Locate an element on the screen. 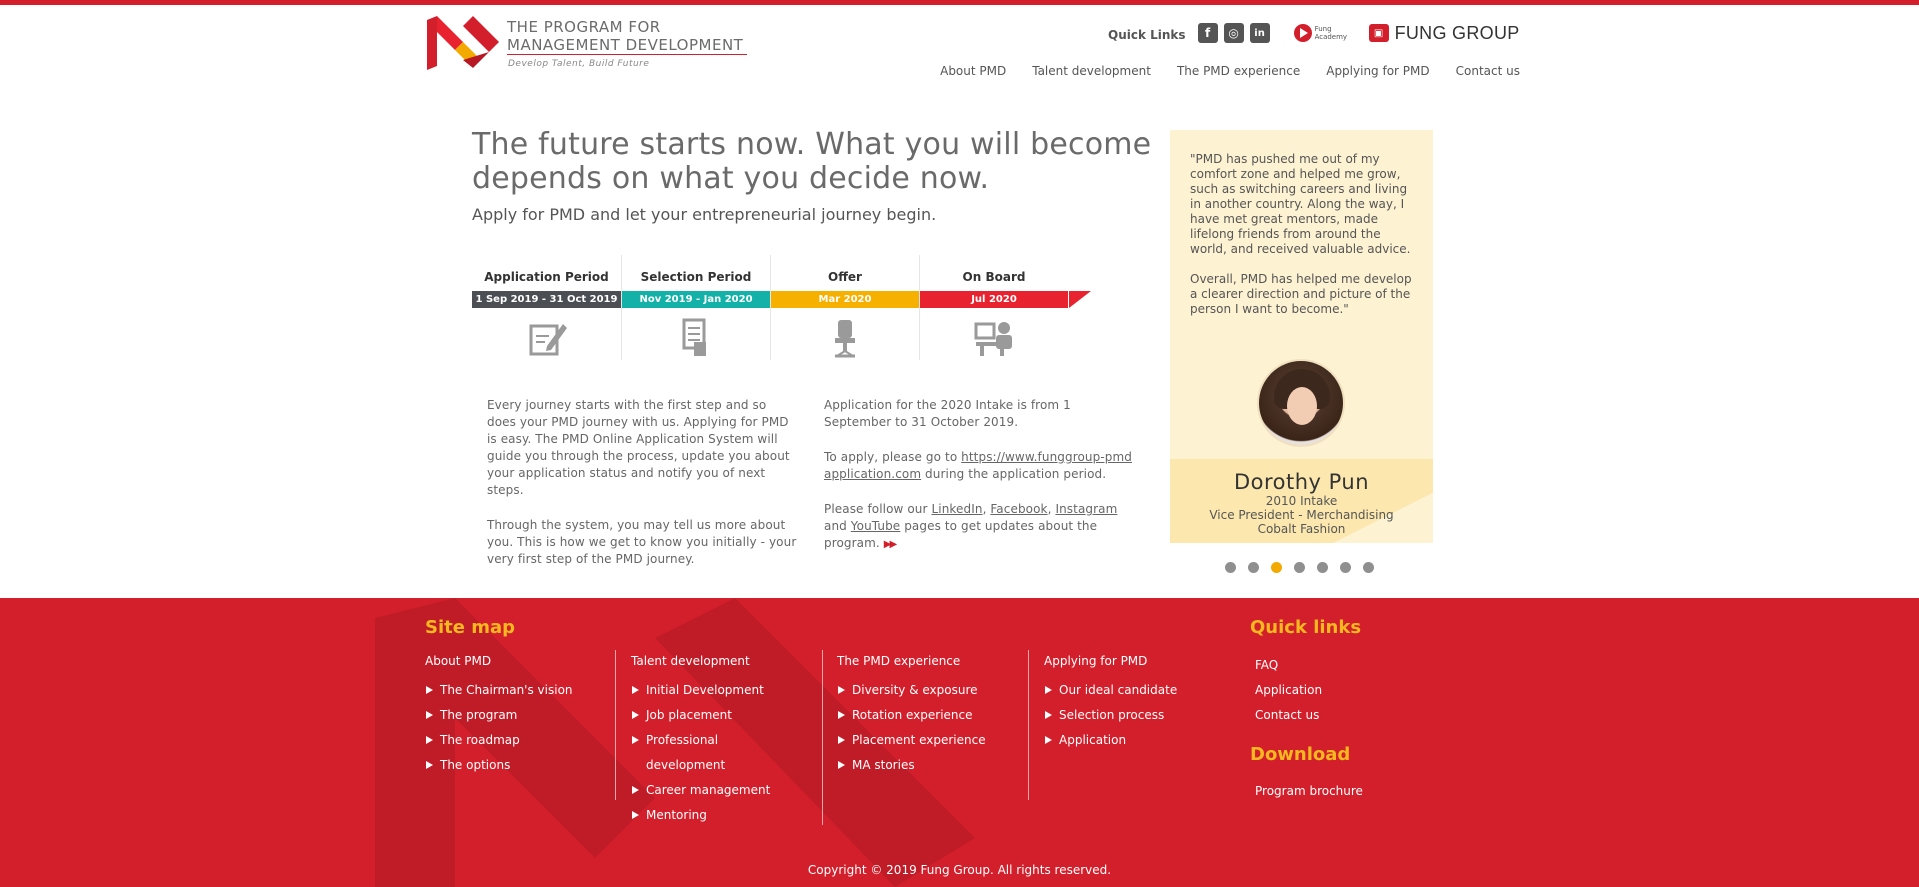 This screenshot has height=887, width=1919. footer-link-application: Application is located at coordinates (1286, 690).